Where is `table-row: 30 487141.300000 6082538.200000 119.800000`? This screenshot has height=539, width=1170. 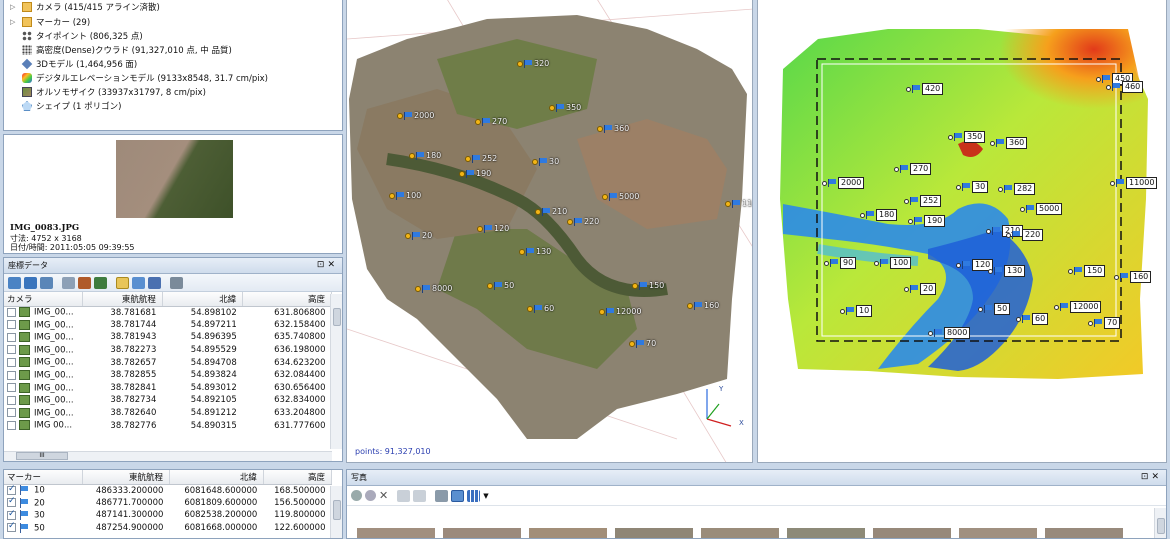 table-row: 30 487141.300000 6082538.200000 119.800000 is located at coordinates (168, 515).